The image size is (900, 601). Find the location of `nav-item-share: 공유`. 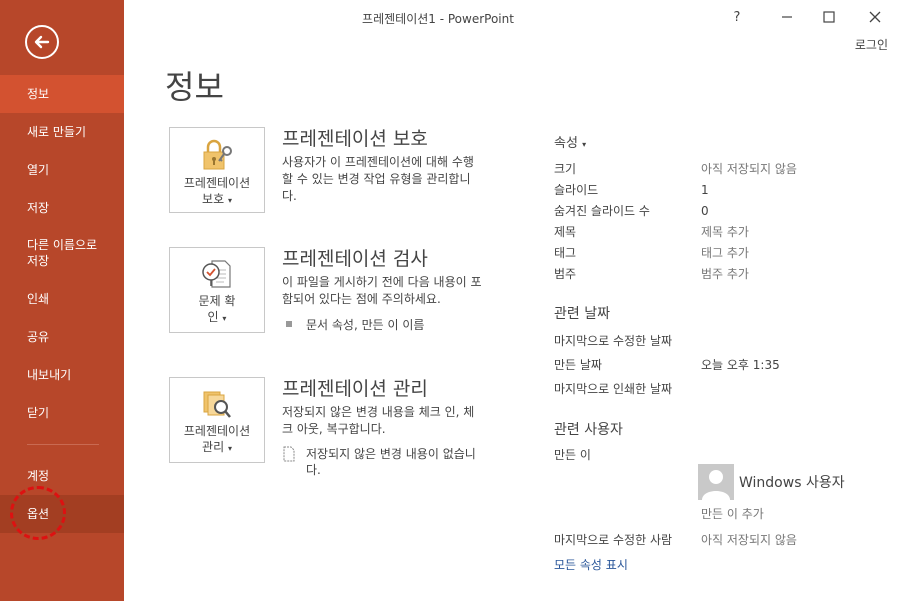

nav-item-share: 공유 is located at coordinates (62, 337).